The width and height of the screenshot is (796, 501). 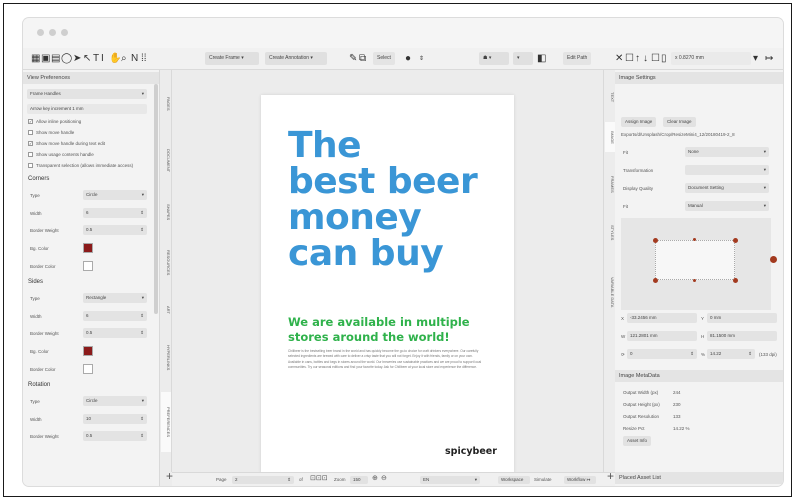 What do you see at coordinates (35, 59) in the screenshot?
I see `frame-tool-icon: ▦` at bounding box center [35, 59].